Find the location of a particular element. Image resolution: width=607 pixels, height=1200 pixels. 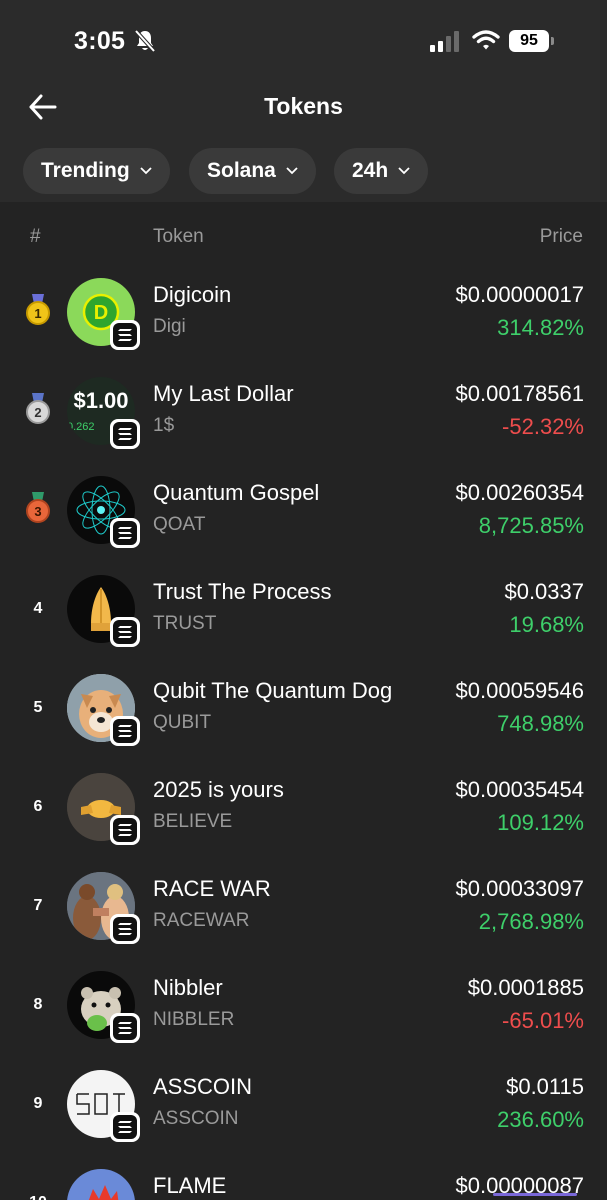

filter-bar: Trending Solana 24h is located at coordinates (303, 171).